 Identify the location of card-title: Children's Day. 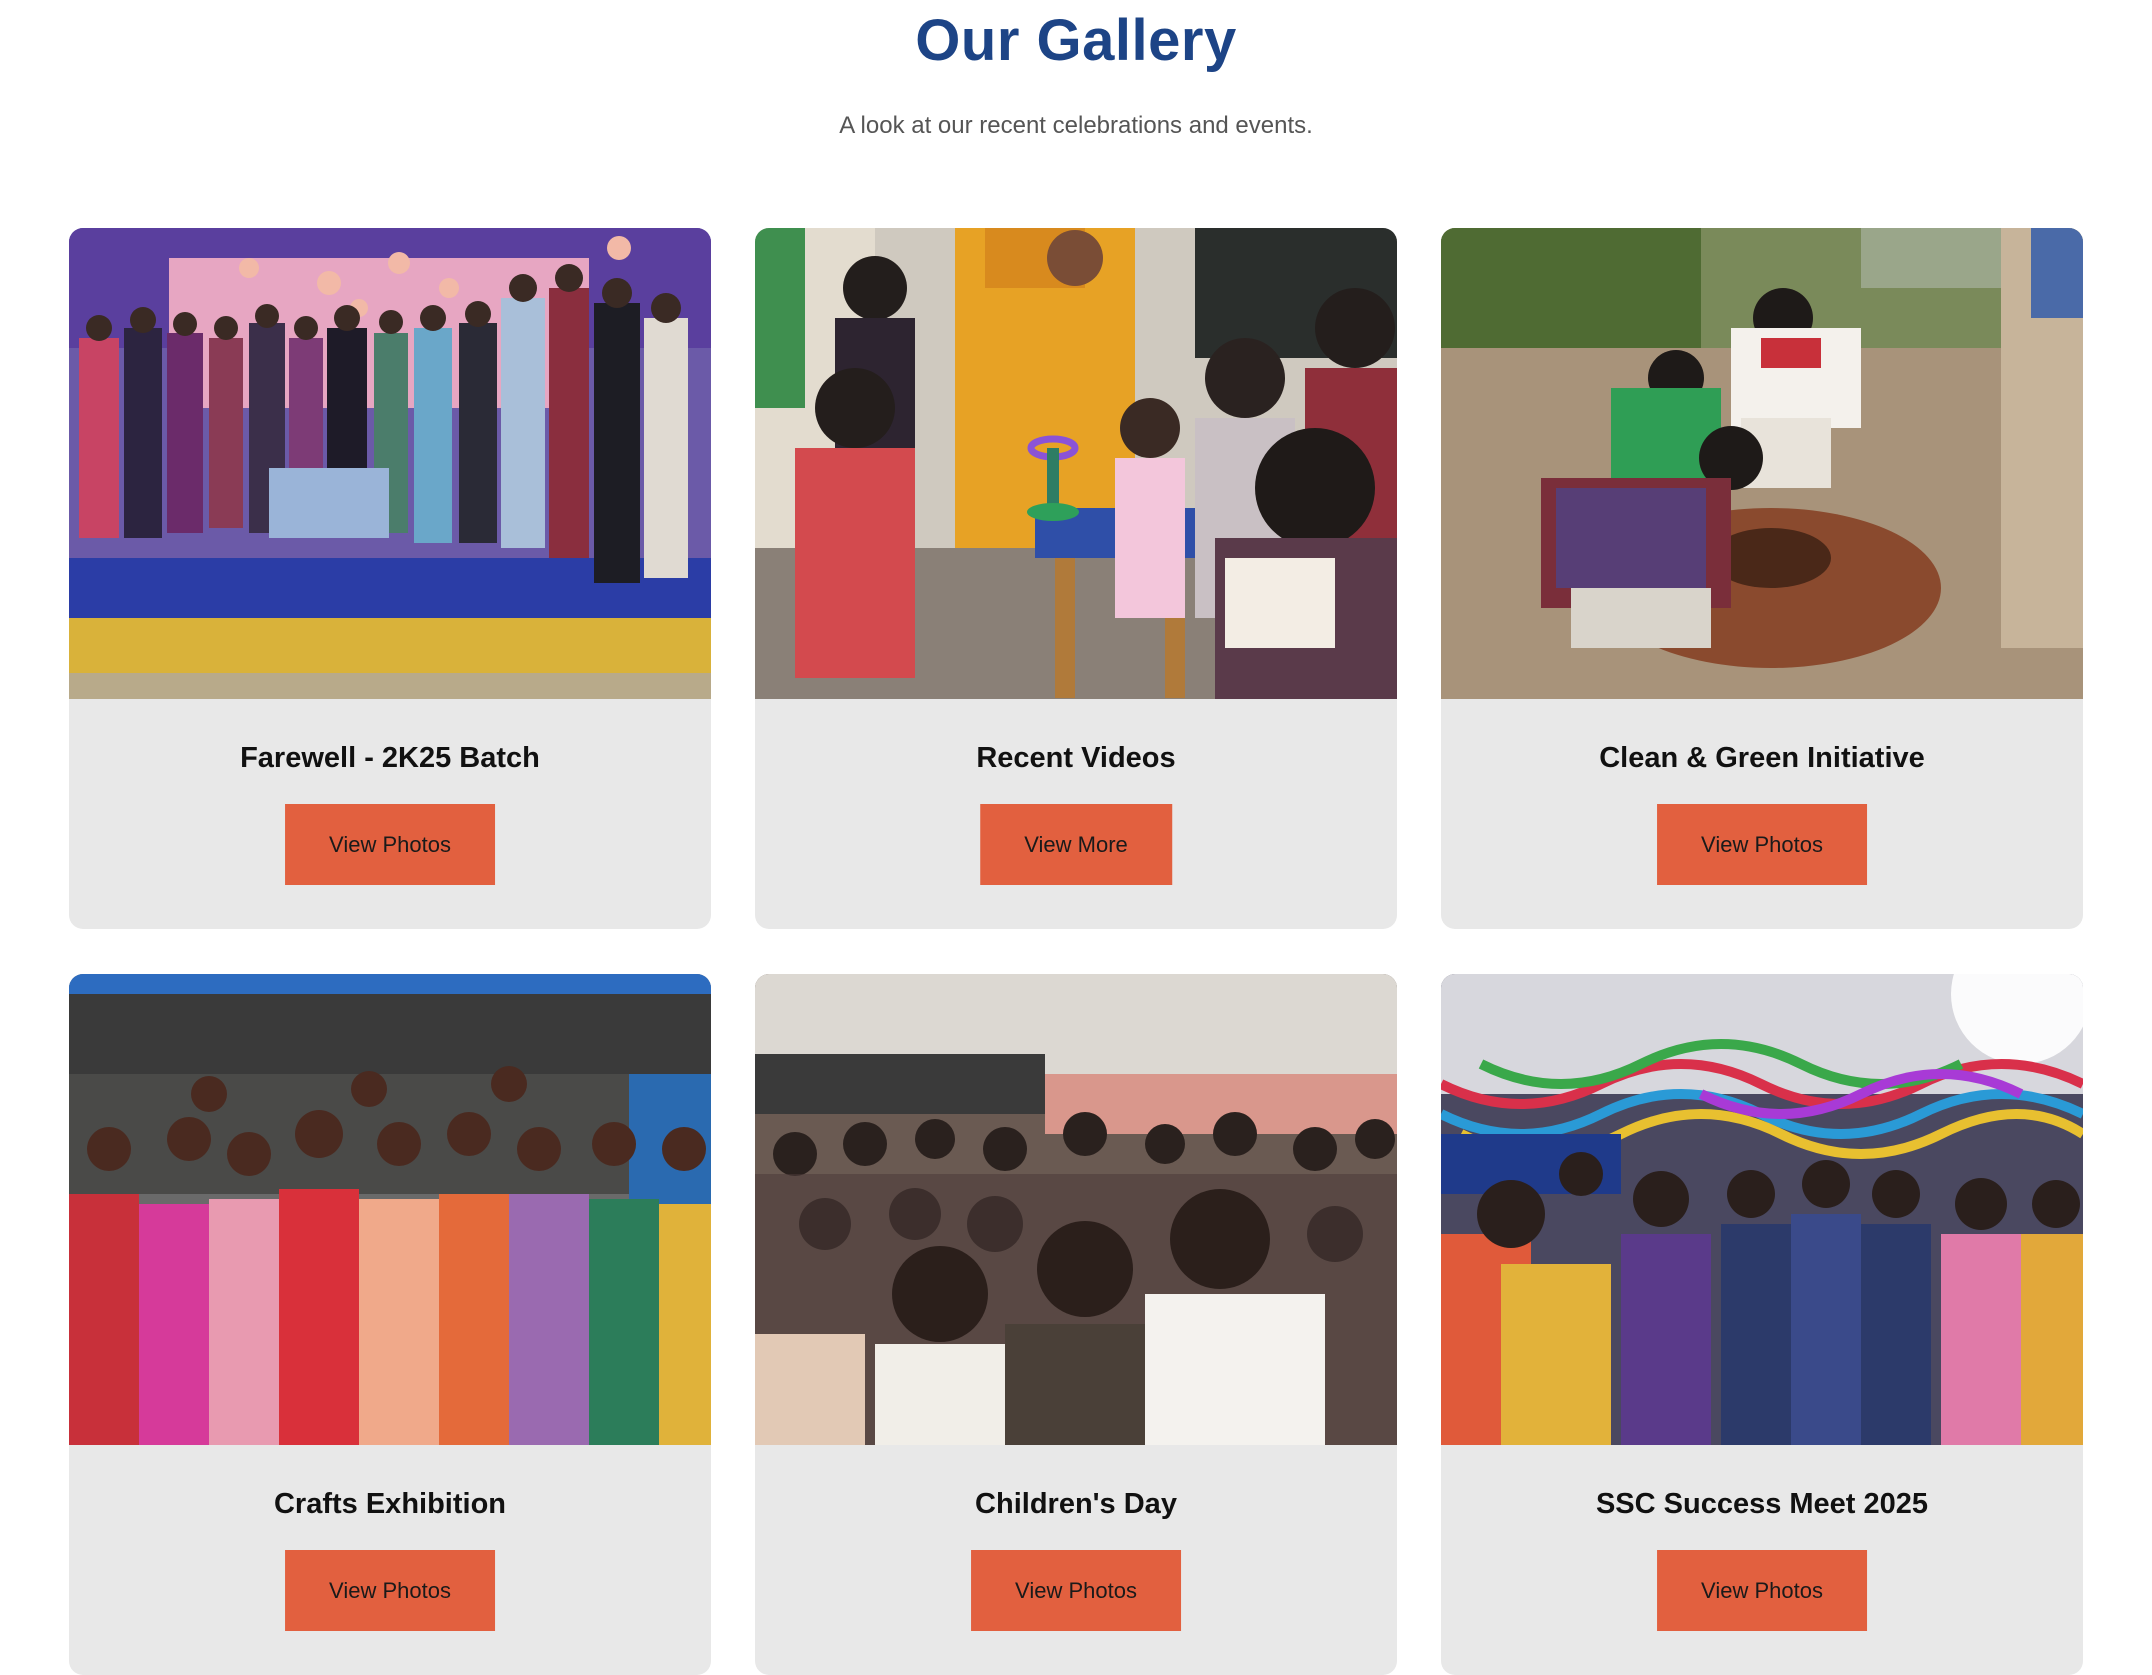
(1076, 1504).